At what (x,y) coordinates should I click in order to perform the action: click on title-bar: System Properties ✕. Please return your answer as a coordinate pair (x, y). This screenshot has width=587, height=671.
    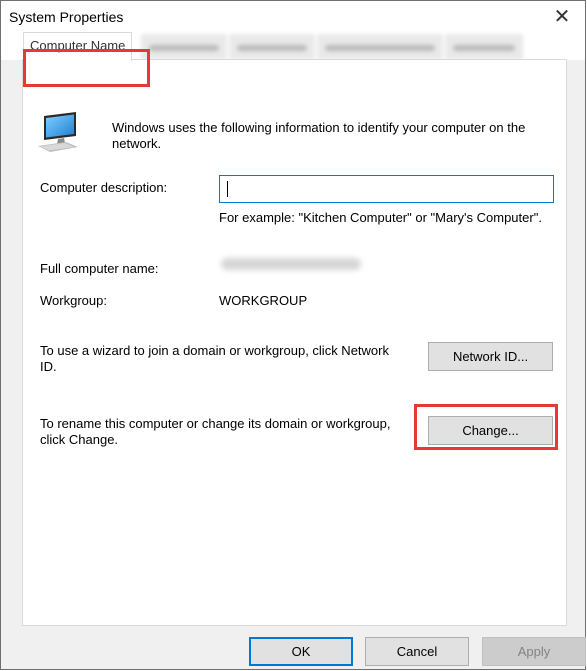
    Looking at the image, I should click on (293, 16).